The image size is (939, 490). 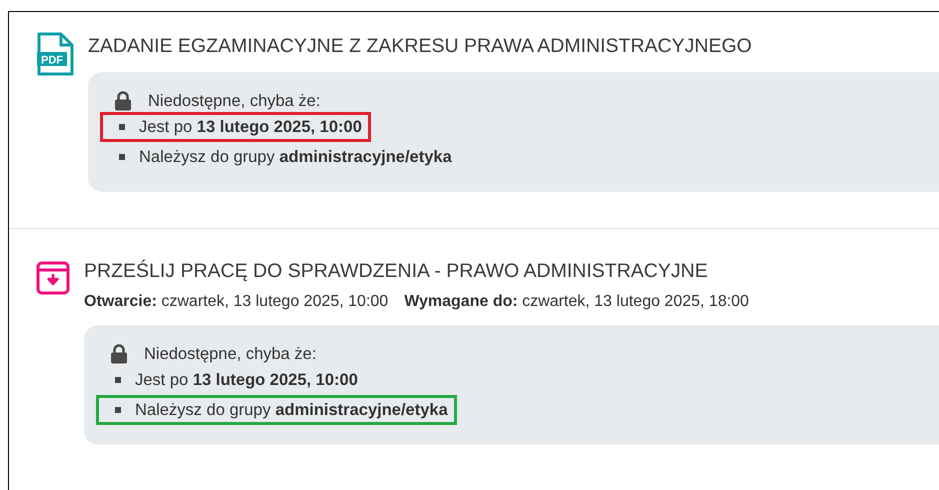 What do you see at coordinates (511, 271) in the screenshot?
I see `activity-title: PRZEŚLIJ PRACĘ DO SPRAWDZENIA - PRAWO ADMINISTRACYJNE` at bounding box center [511, 271].